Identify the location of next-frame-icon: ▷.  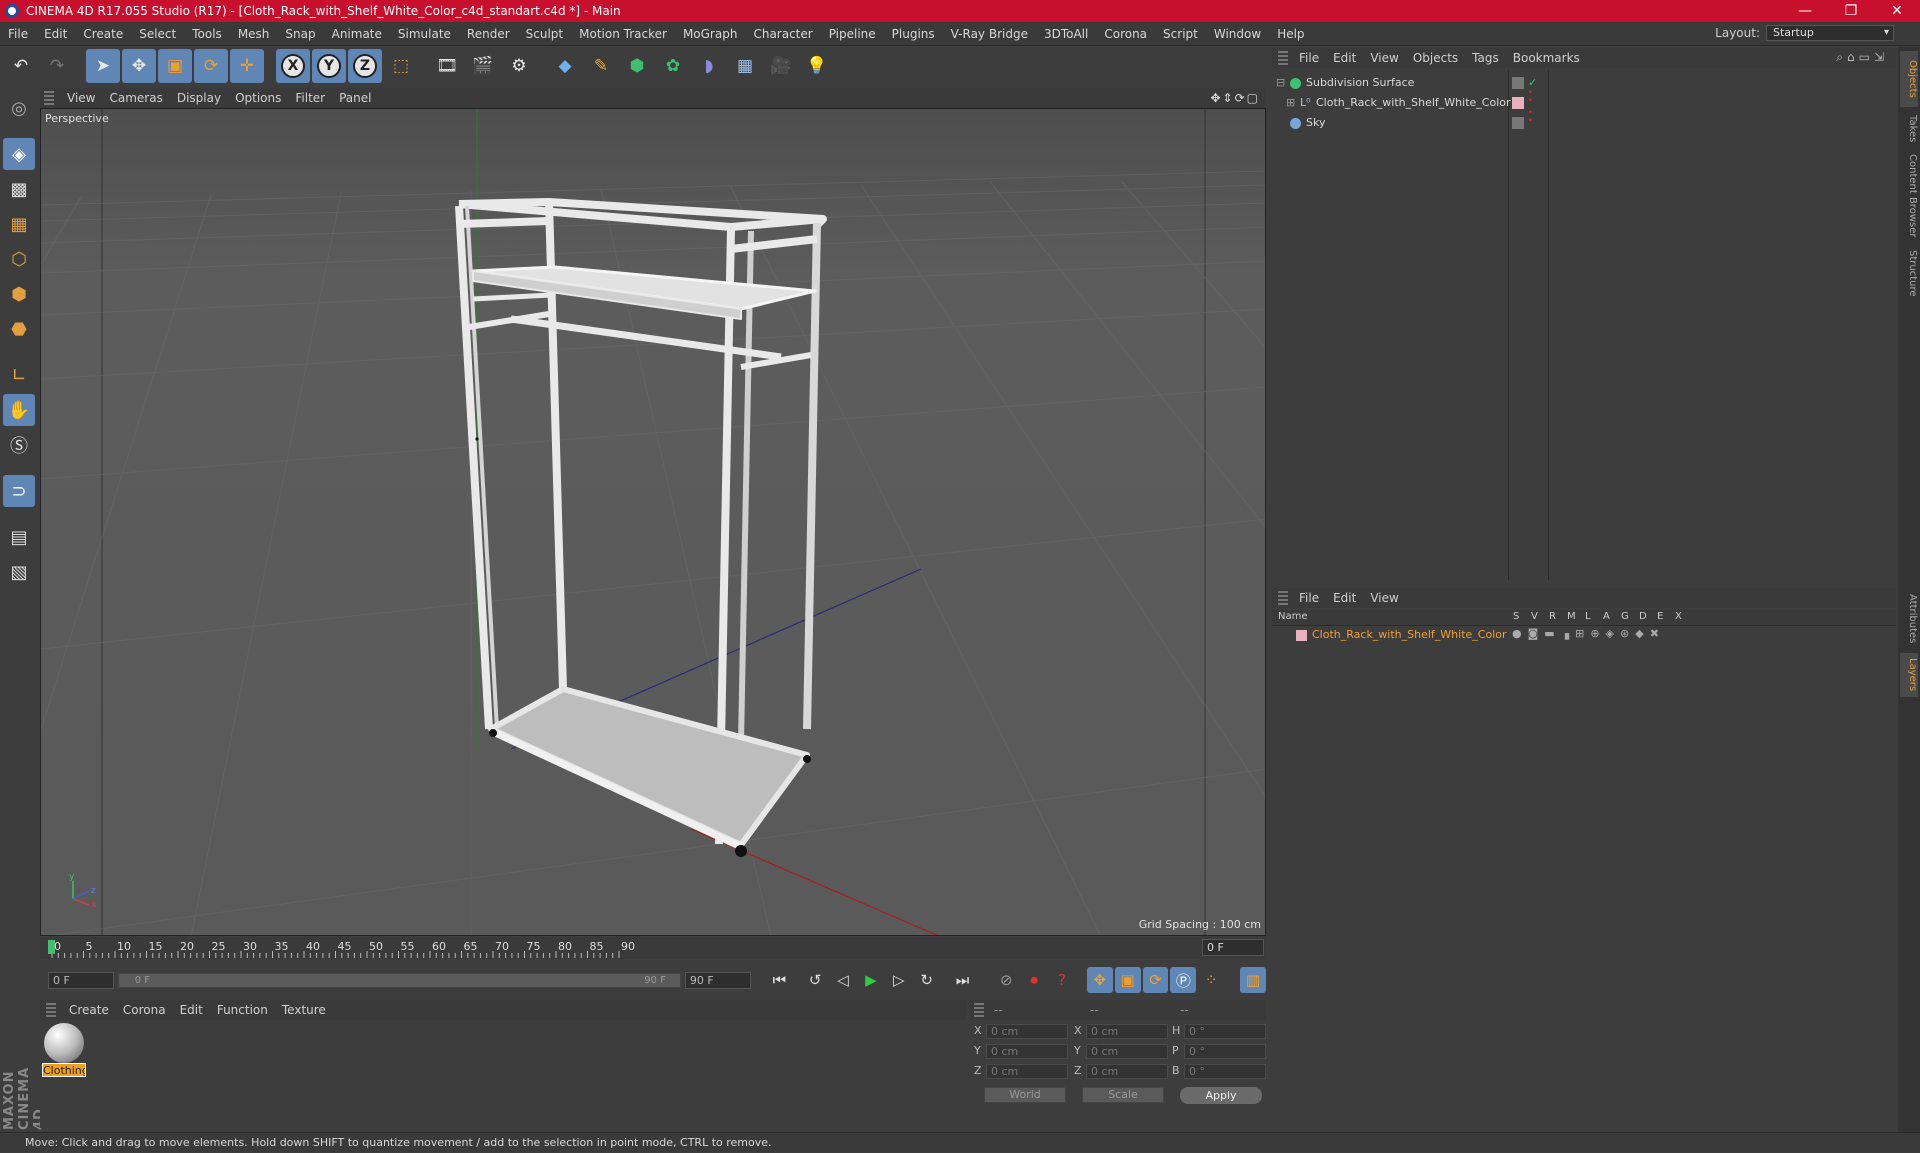
(899, 980).